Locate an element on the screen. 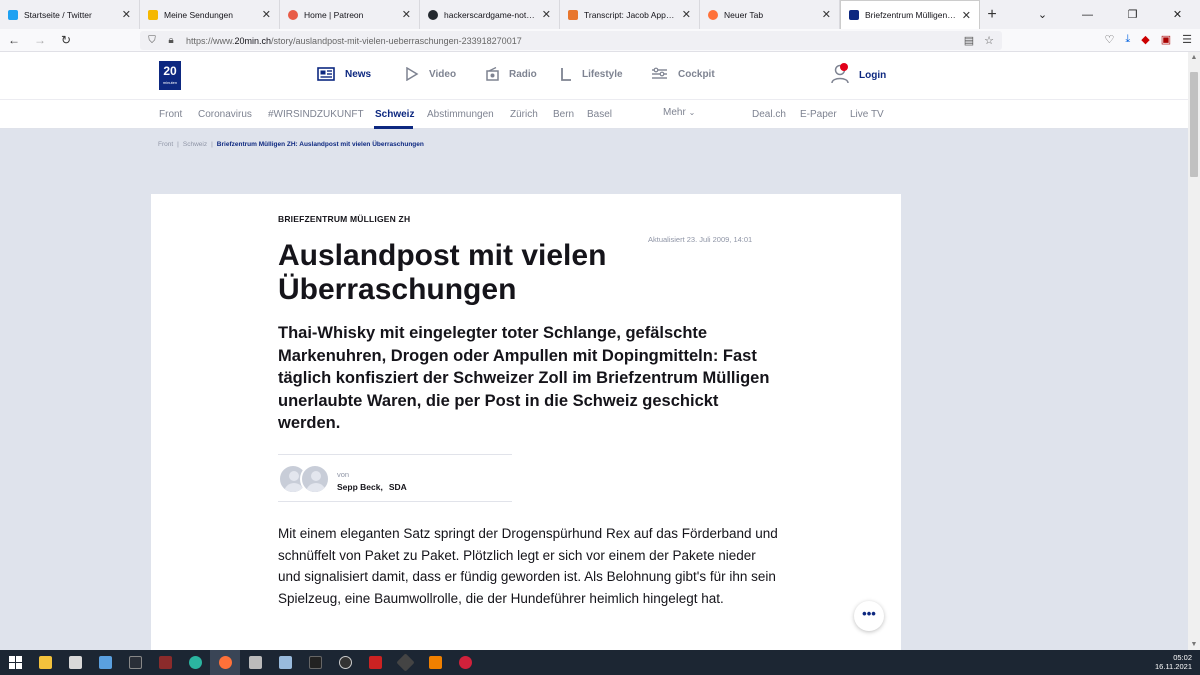 The image size is (1200, 675). system-clock: 05:02 16.11.2021 is located at coordinates (1173, 662).